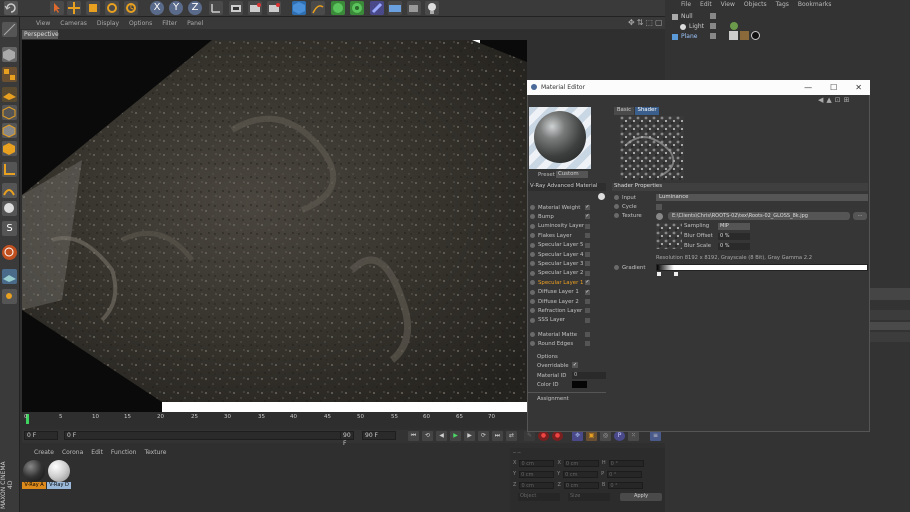  Describe the element at coordinates (561, 226) in the screenshot. I see `channel-luminosity-layer: Luminosity Layer` at that location.